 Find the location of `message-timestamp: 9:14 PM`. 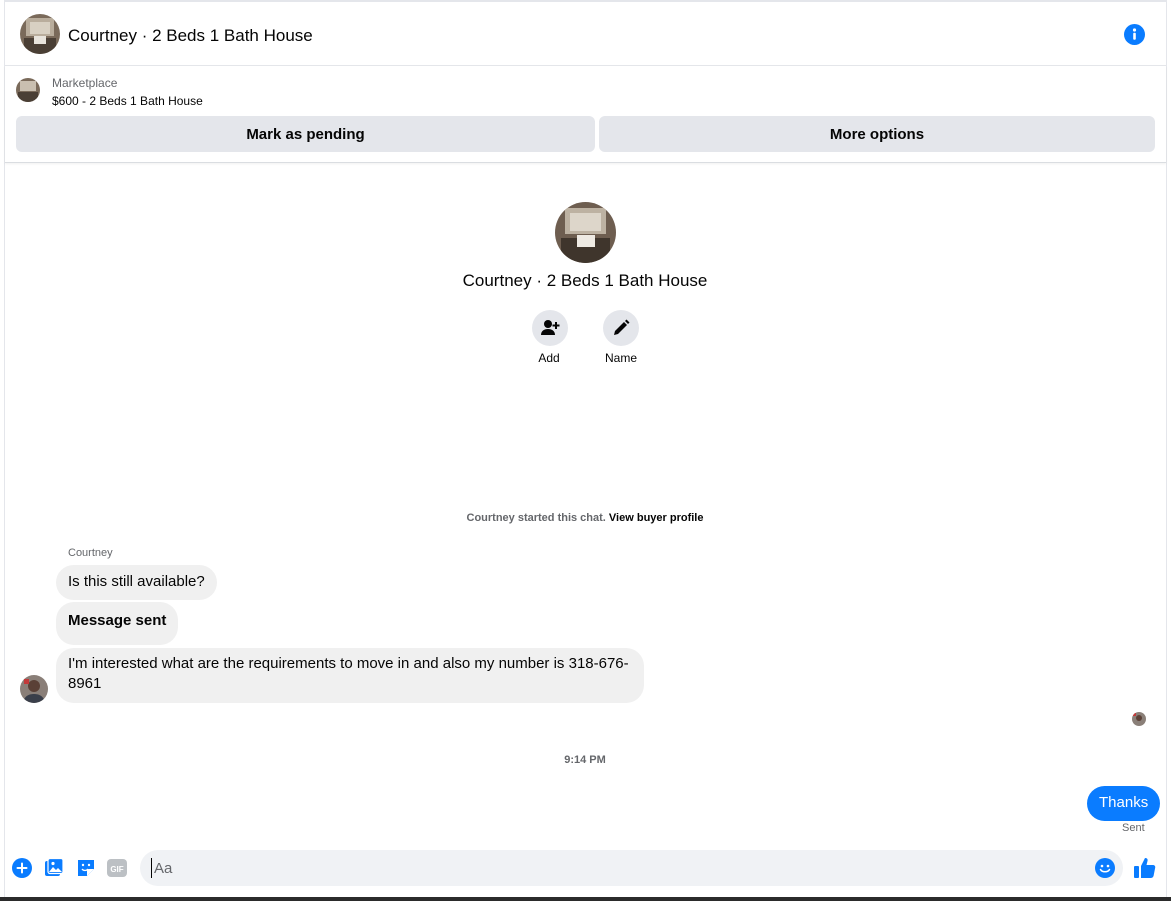

message-timestamp: 9:14 PM is located at coordinates (585, 760).